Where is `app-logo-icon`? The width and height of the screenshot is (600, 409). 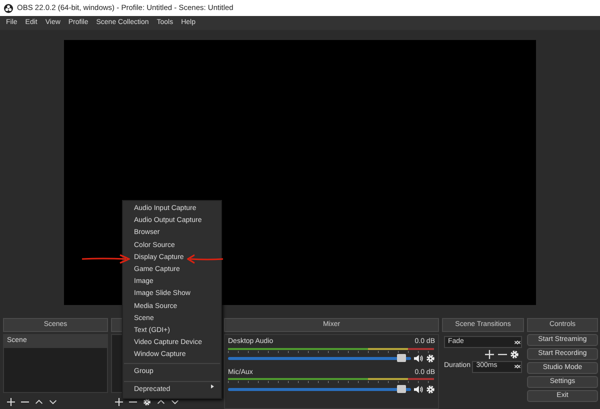 app-logo-icon is located at coordinates (8, 8).